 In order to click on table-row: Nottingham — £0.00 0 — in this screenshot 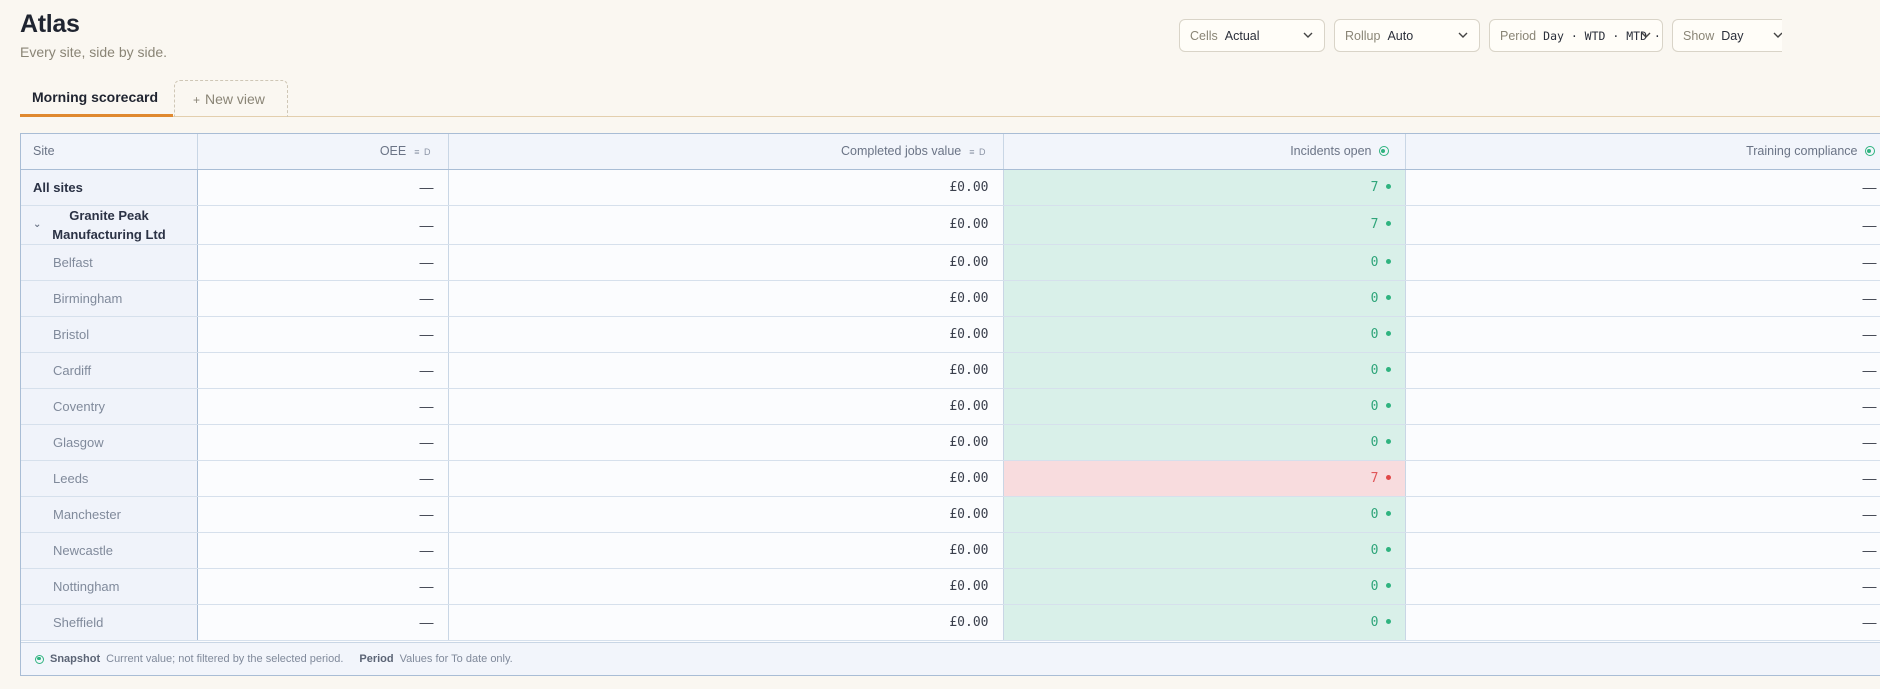, I will do `click(950, 586)`.